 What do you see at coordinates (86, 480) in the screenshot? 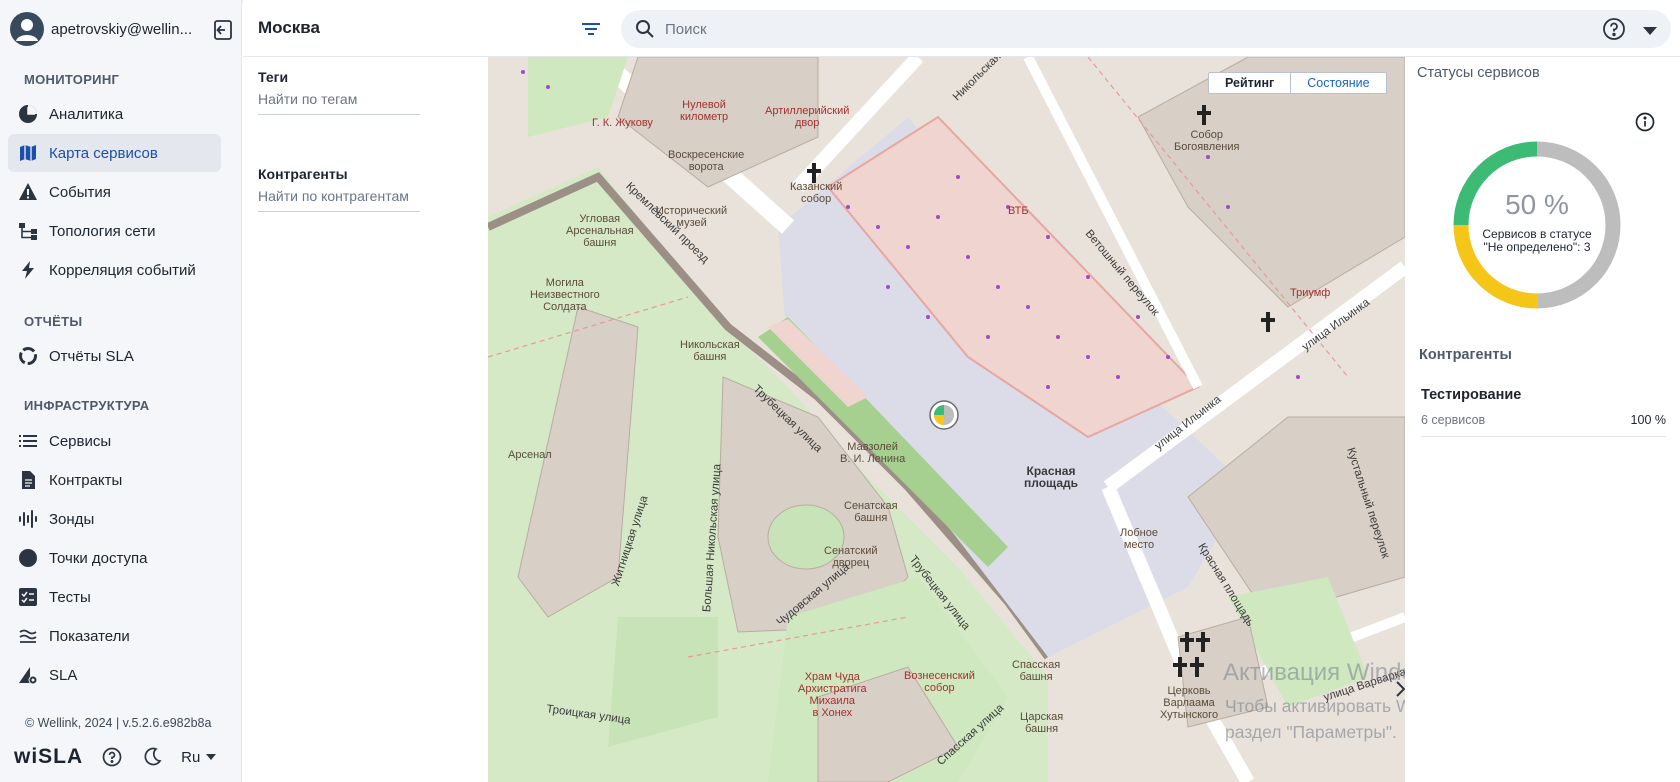
I see `sidebar-item-label: Контракты` at bounding box center [86, 480].